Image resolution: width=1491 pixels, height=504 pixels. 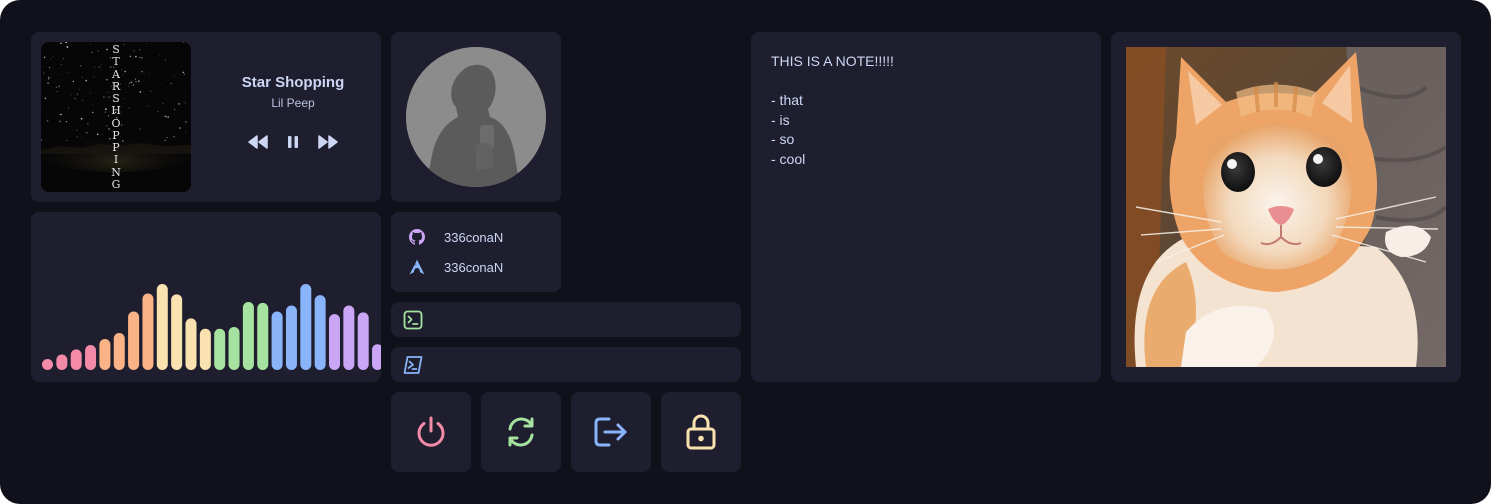 What do you see at coordinates (926, 82) in the screenshot?
I see `note-line` at bounding box center [926, 82].